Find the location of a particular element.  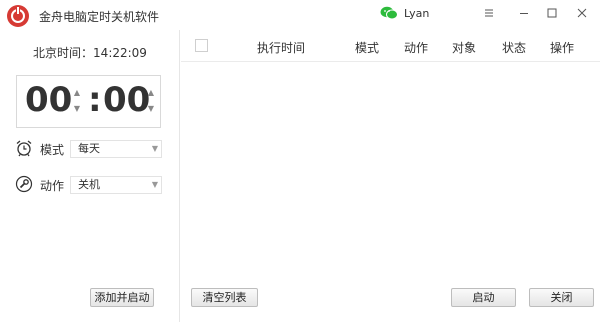

power-icon is located at coordinates (18, 16).